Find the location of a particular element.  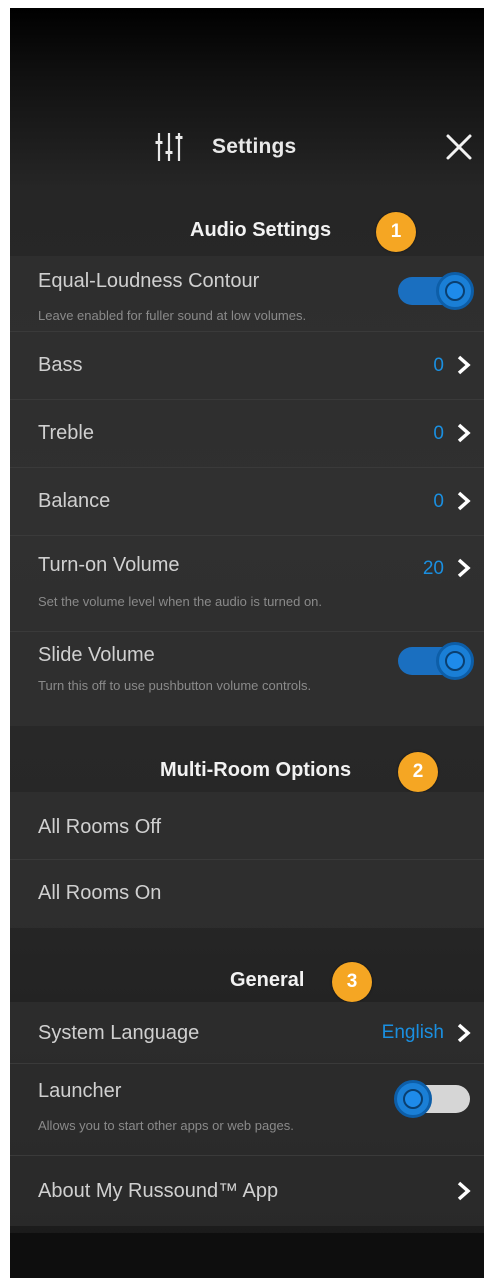

bottom-bar is located at coordinates (247, 1255).